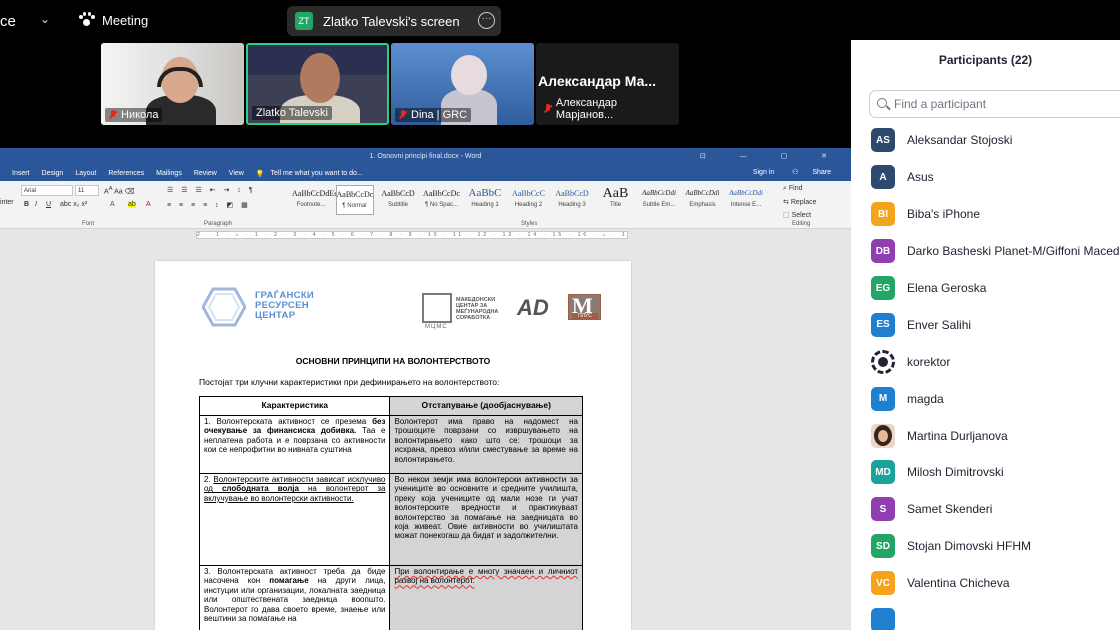 The image size is (1120, 630). Describe the element at coordinates (7, 202) in the screenshot. I see `painter-fragment: inter` at that location.